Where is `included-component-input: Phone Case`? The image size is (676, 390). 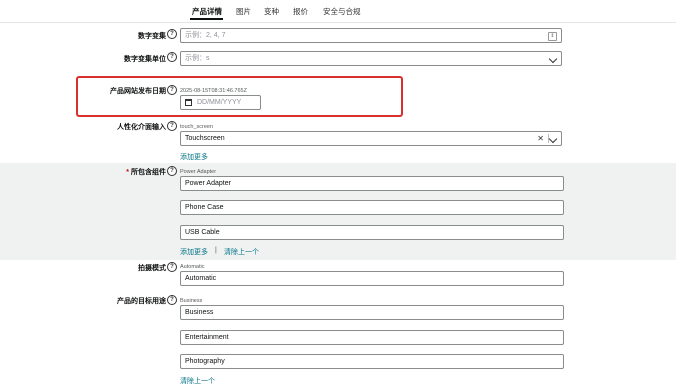
included-component-input: Phone Case is located at coordinates (372, 207).